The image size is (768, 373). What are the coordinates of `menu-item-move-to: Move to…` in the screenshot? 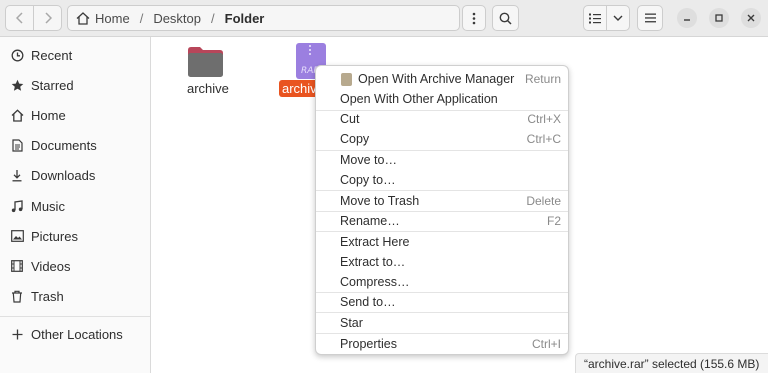 It's located at (442, 160).